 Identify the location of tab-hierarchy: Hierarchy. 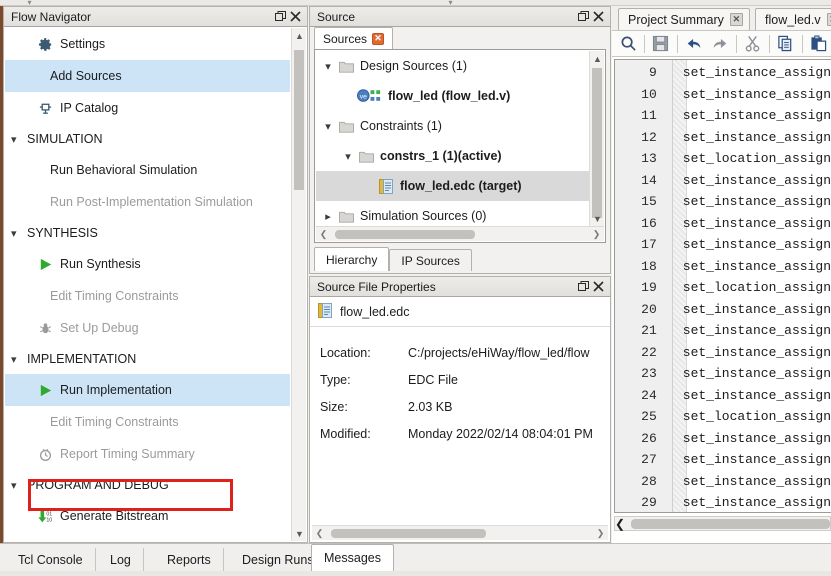
(352, 259).